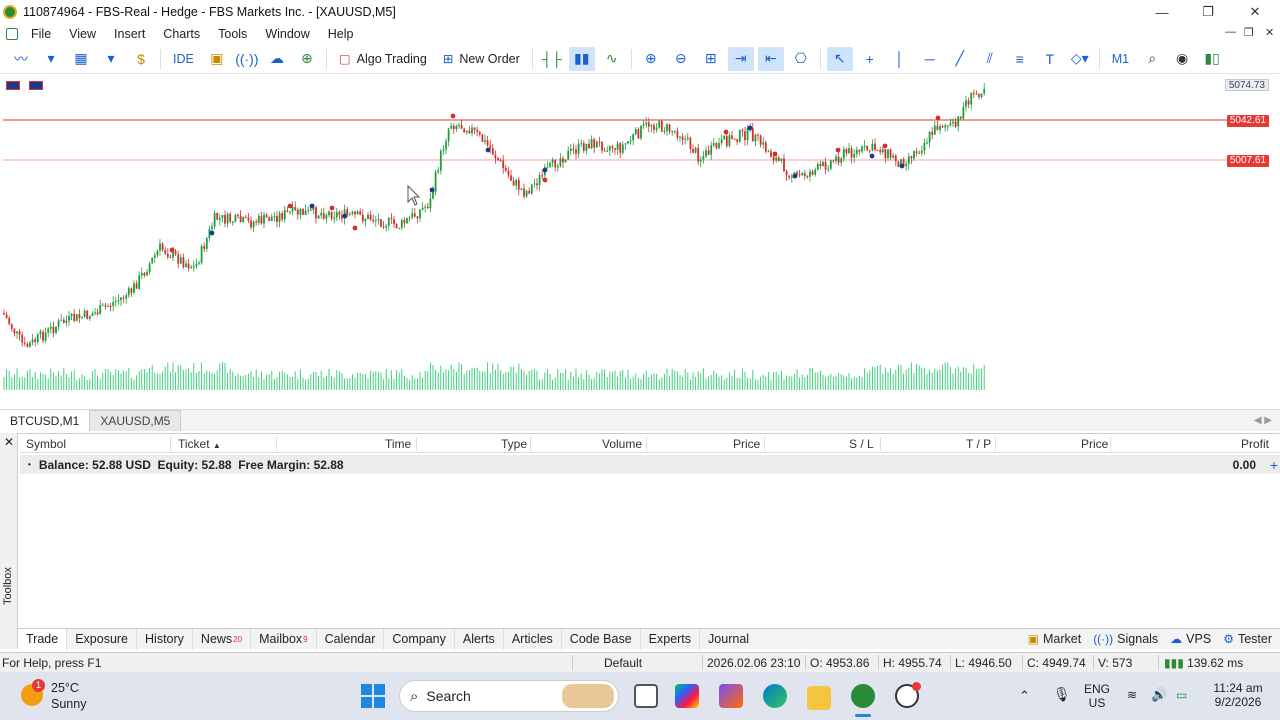 The image size is (1280, 720). What do you see at coordinates (514, 444) in the screenshot?
I see `column-type: Type` at bounding box center [514, 444].